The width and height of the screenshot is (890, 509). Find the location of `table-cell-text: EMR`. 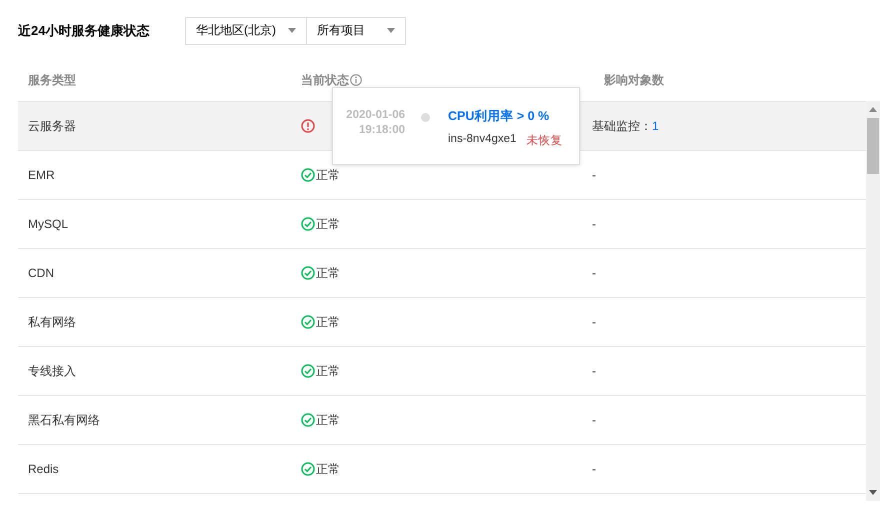

table-cell-text: EMR is located at coordinates (41, 175).